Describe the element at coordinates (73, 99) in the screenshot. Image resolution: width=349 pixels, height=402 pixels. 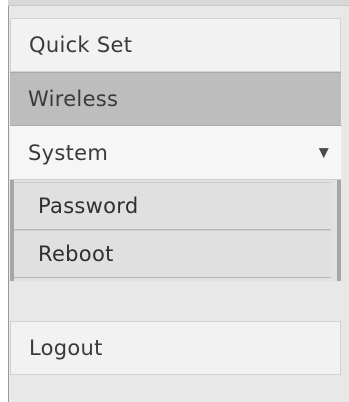
I see `menu-item-label-wireless: Wireless` at that location.